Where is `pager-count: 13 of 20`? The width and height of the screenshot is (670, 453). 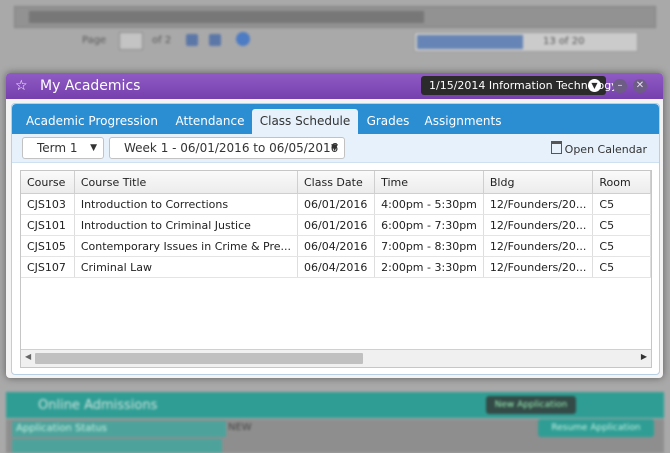 pager-count: 13 of 20 is located at coordinates (564, 41).